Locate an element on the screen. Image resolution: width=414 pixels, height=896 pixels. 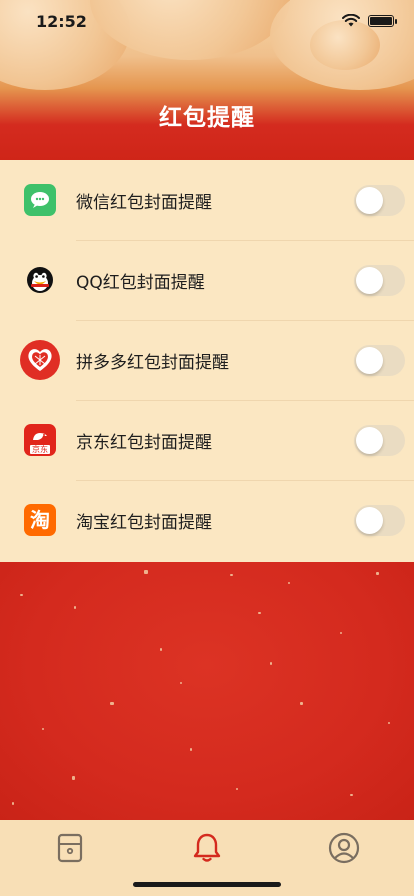
tab-reminder is located at coordinates (207, 848).